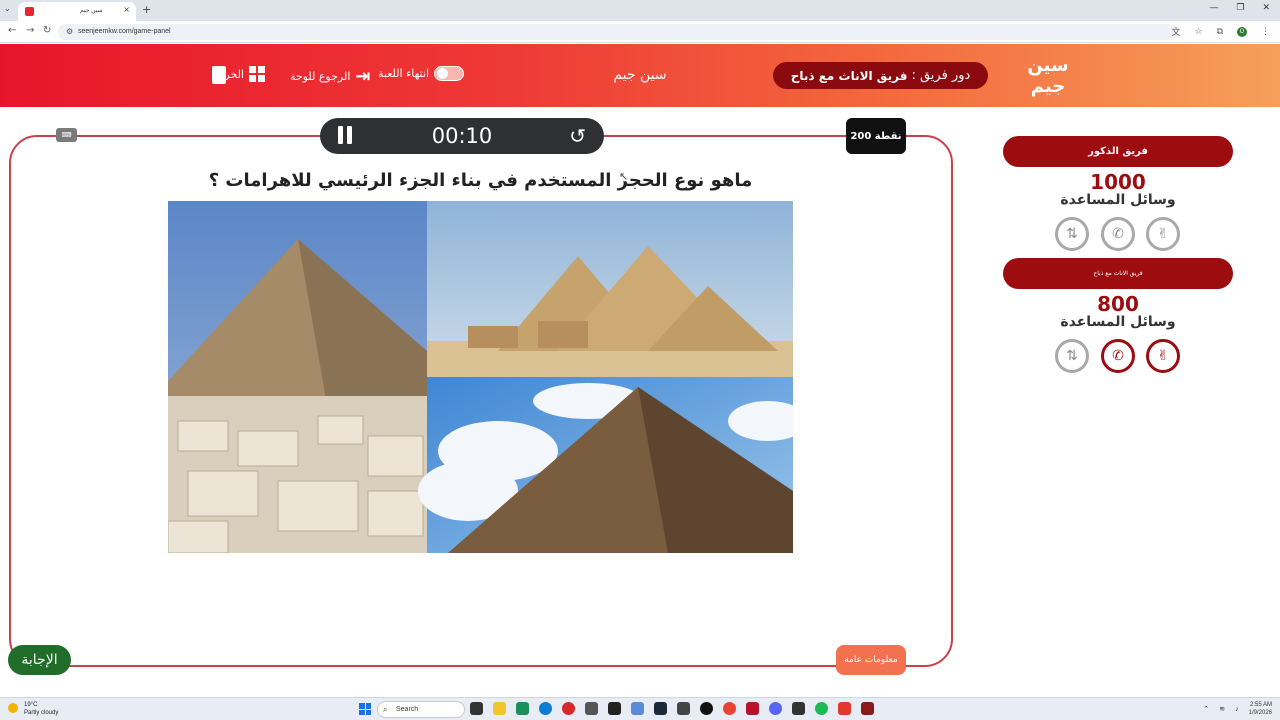  Describe the element at coordinates (365, 709) in the screenshot. I see `start-button` at that location.